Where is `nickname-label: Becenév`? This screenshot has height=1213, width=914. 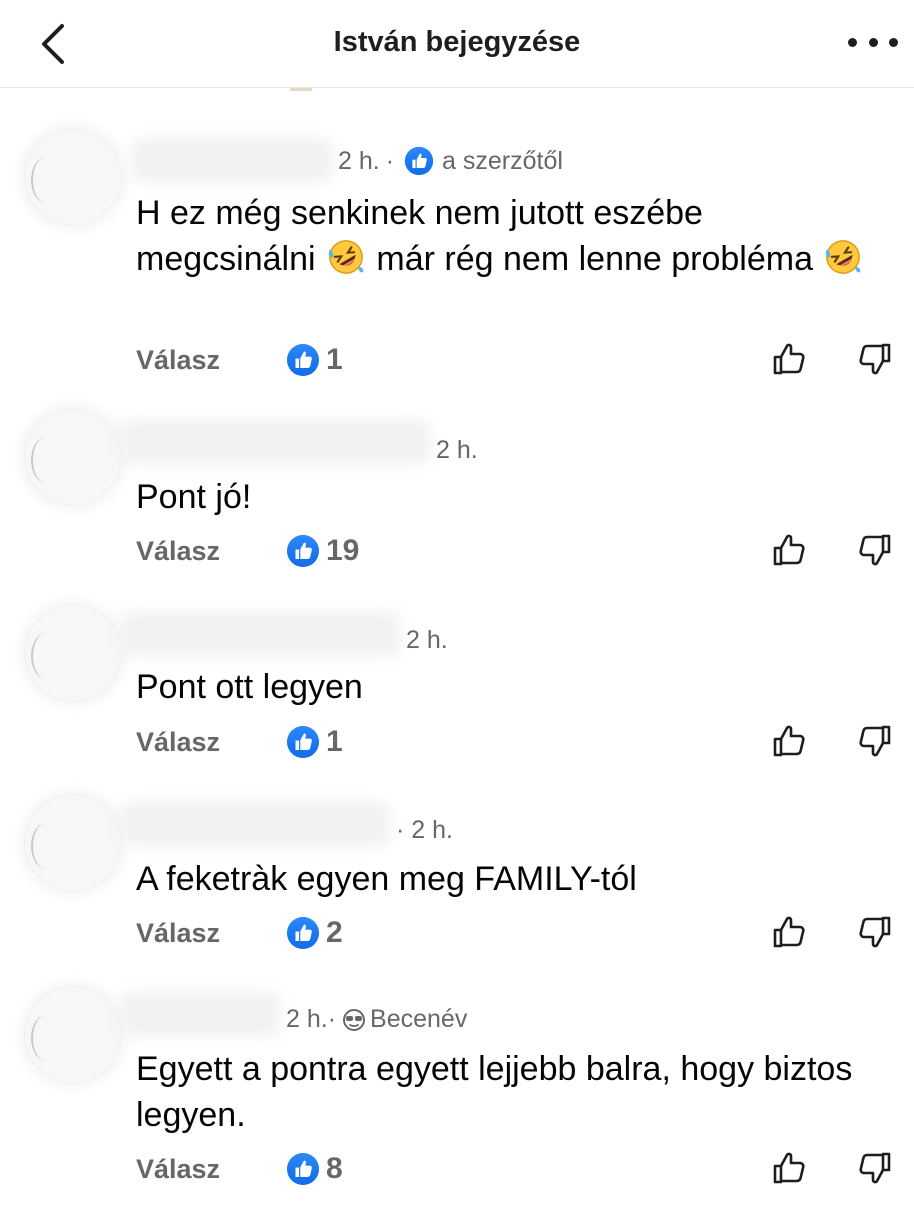 nickname-label: Becenév is located at coordinates (419, 1019).